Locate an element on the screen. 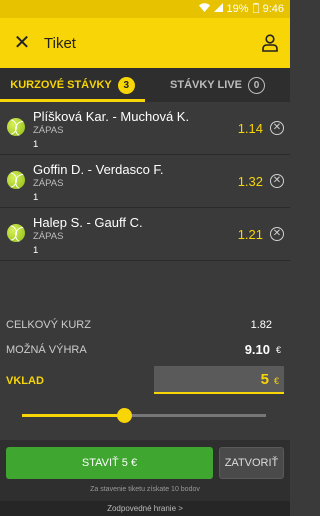 This screenshot has height=516, width=320. stake-currency: € is located at coordinates (276, 381).